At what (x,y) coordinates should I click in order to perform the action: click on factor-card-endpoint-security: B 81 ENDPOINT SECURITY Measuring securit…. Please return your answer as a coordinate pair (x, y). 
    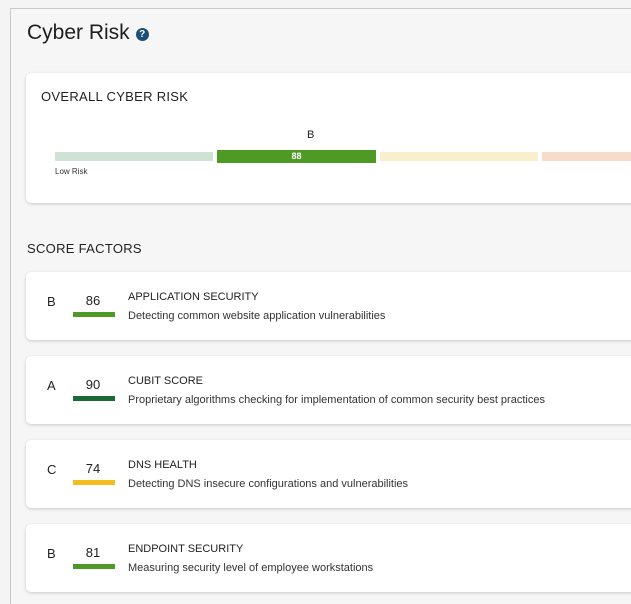
    Looking at the image, I should click on (328, 558).